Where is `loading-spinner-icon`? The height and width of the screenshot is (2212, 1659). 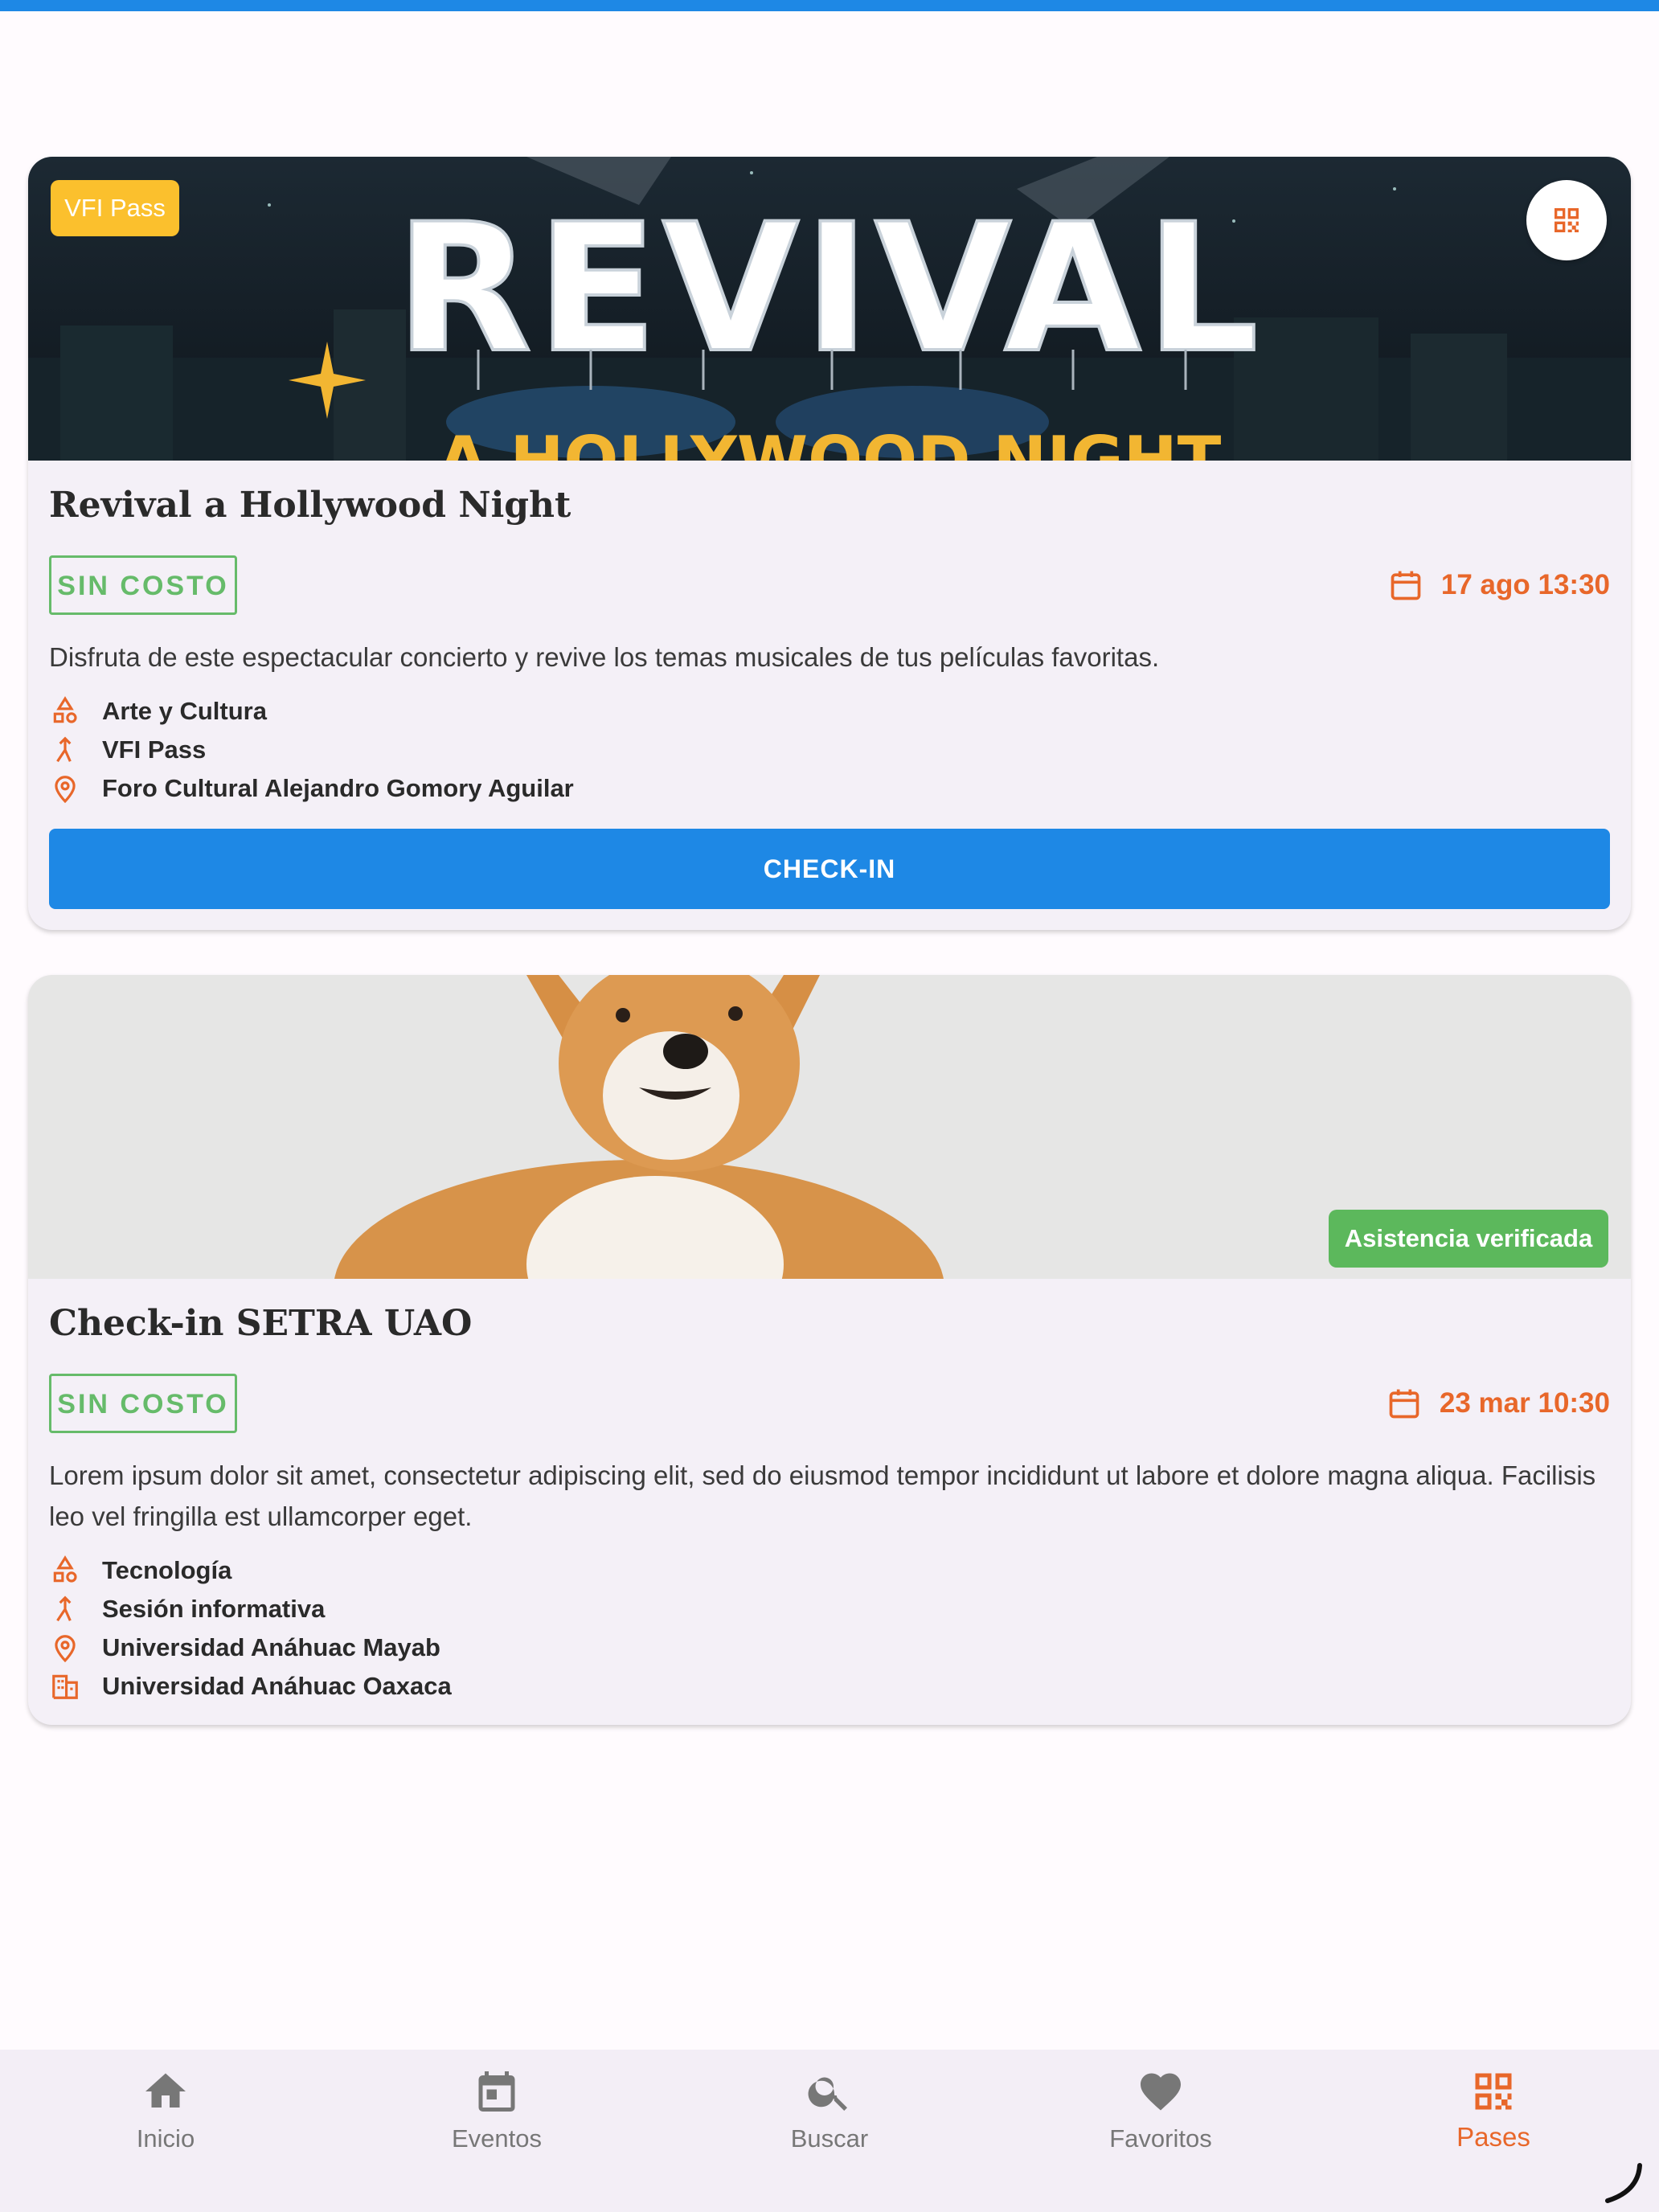 loading-spinner-icon is located at coordinates (1623, 2183).